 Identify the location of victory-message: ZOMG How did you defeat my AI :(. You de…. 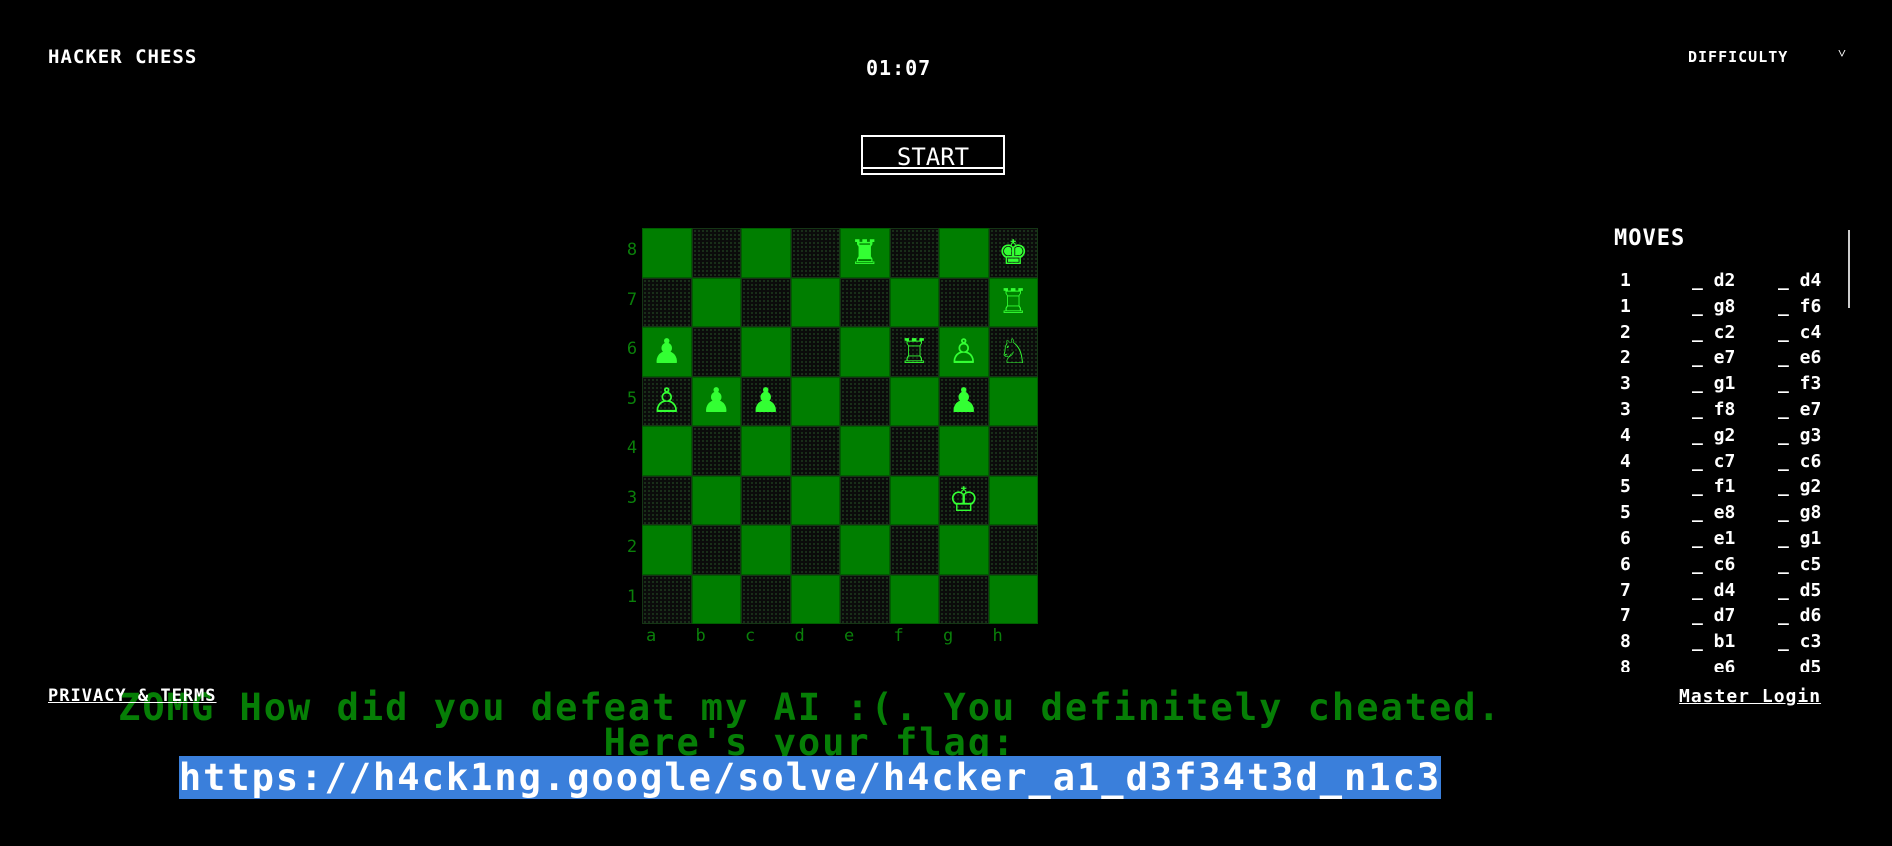
(810, 744).